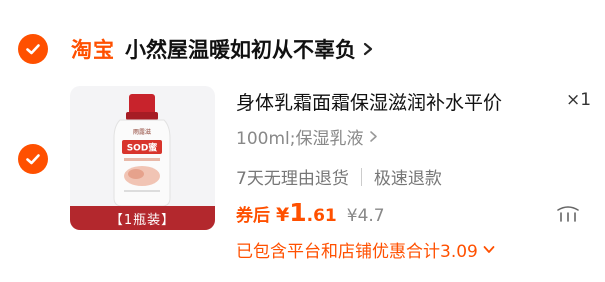 Image resolution: width=605 pixels, height=282 pixels. Describe the element at coordinates (253, 216) in the screenshot. I see `coupon-price-label: 券后` at that location.